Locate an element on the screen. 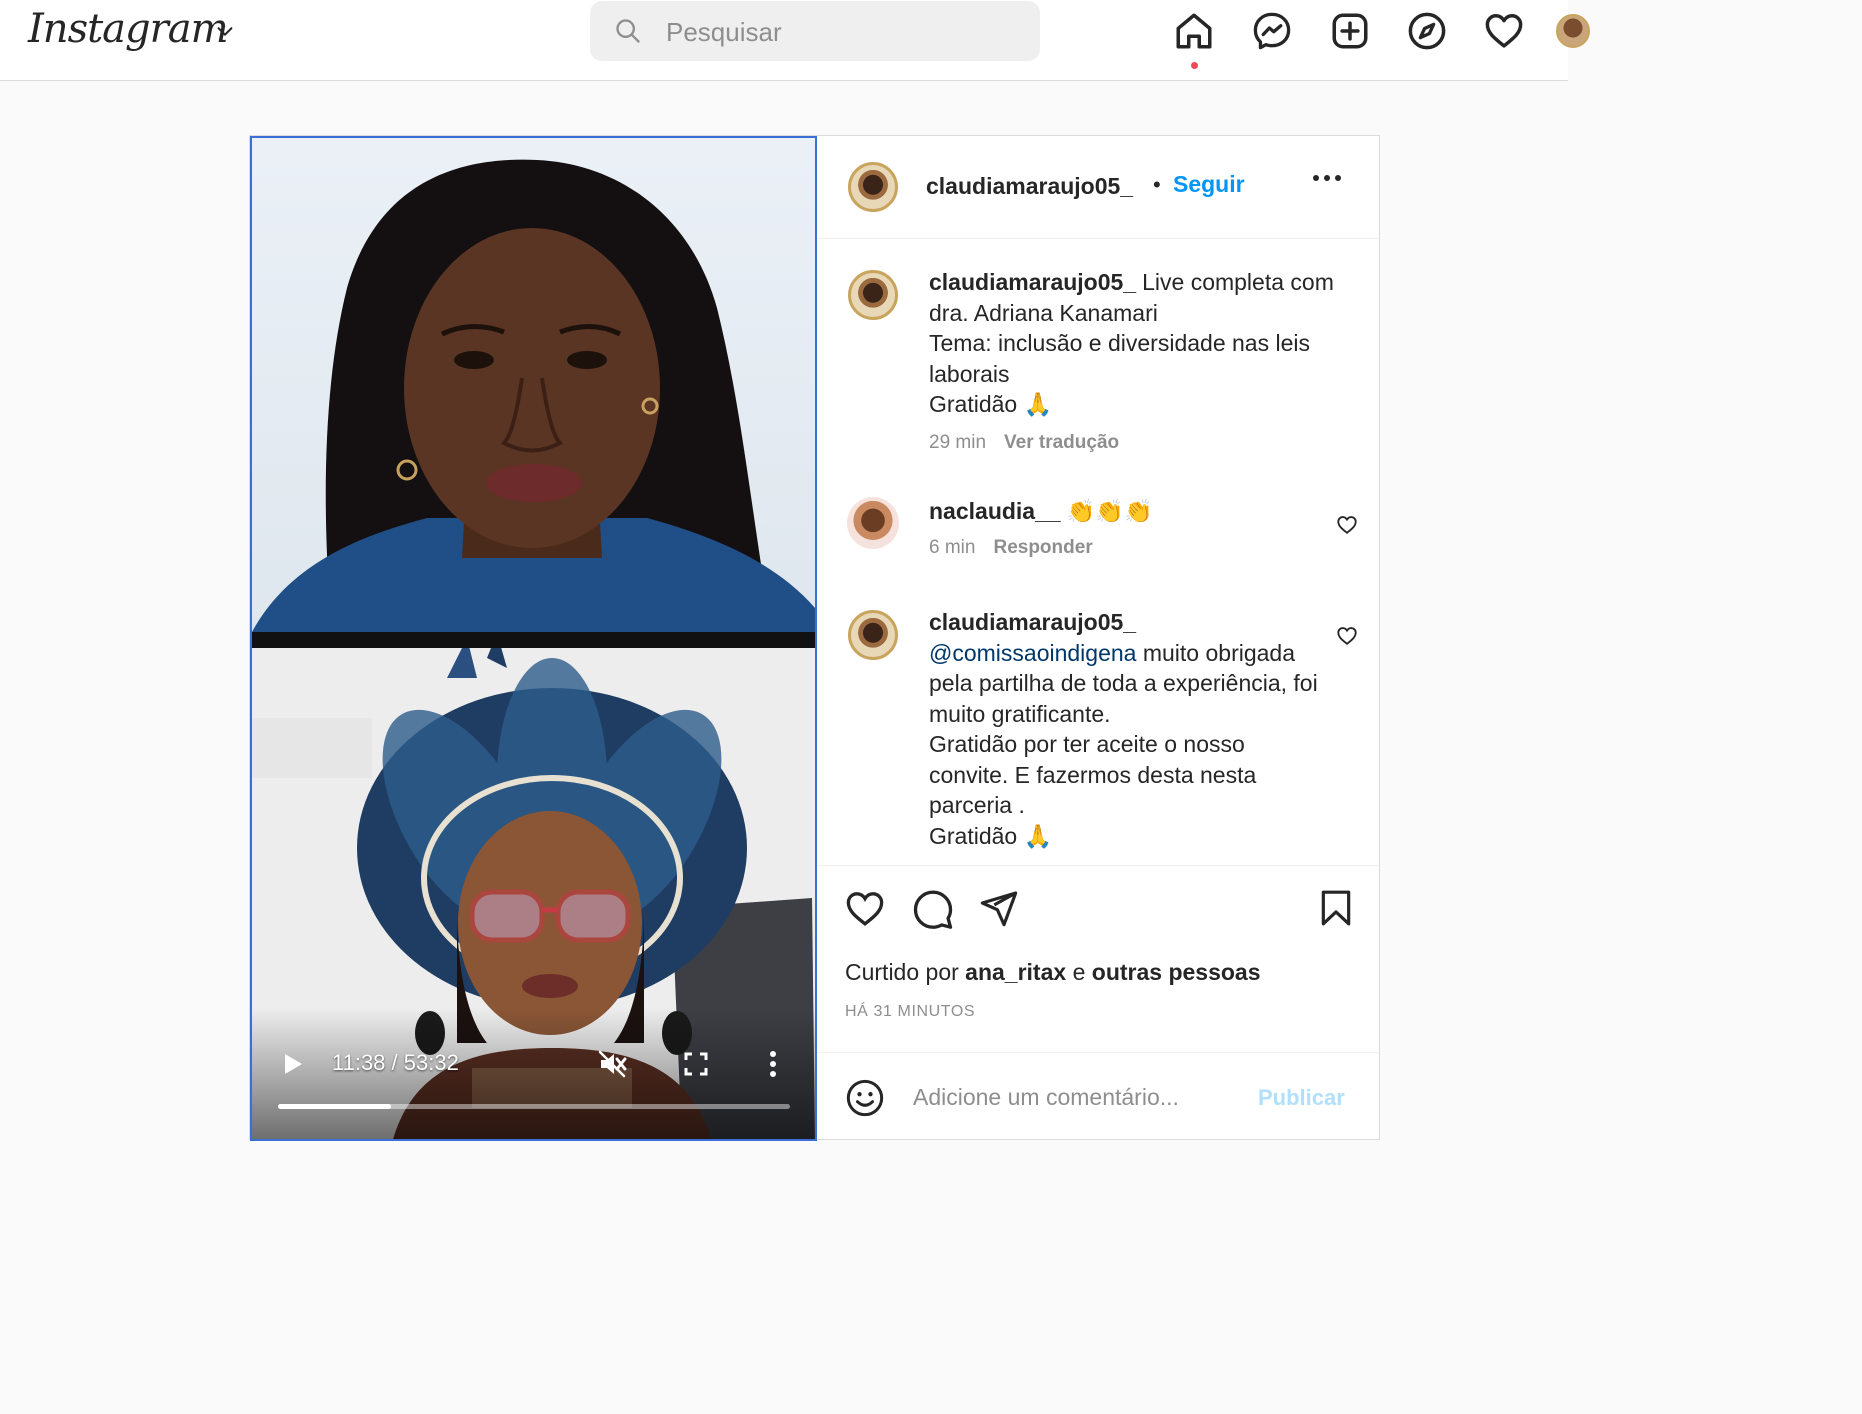  save-bookmark-icon is located at coordinates (1336, 908).